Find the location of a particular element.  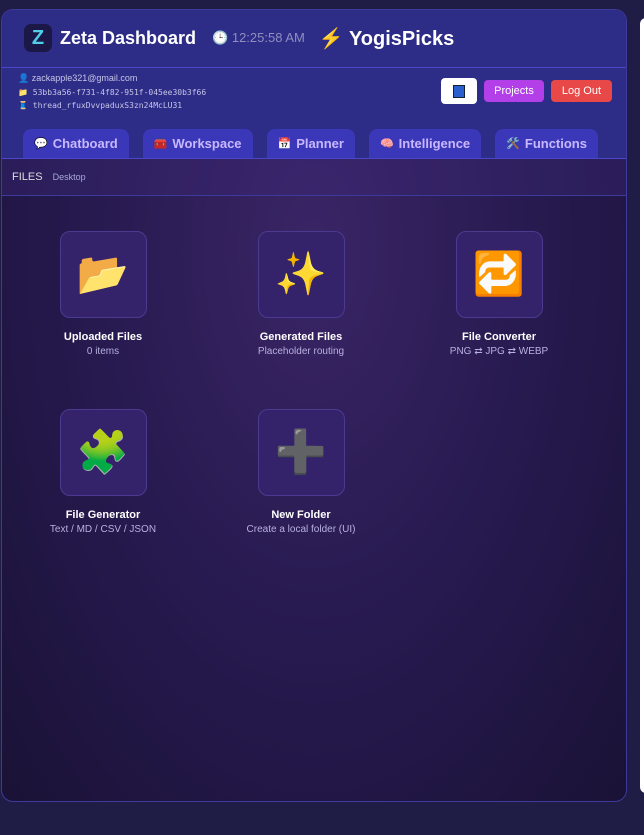

chat-icon: 💬 is located at coordinates (41, 144).